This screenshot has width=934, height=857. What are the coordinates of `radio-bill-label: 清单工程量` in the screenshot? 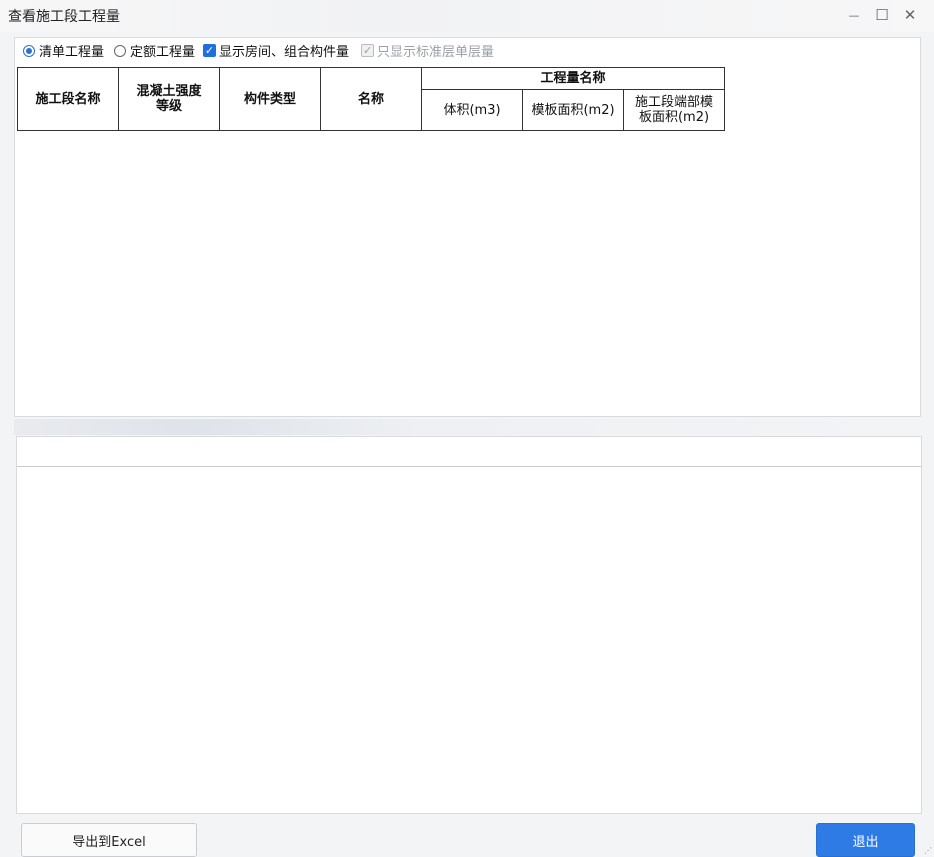 It's located at (72, 52).